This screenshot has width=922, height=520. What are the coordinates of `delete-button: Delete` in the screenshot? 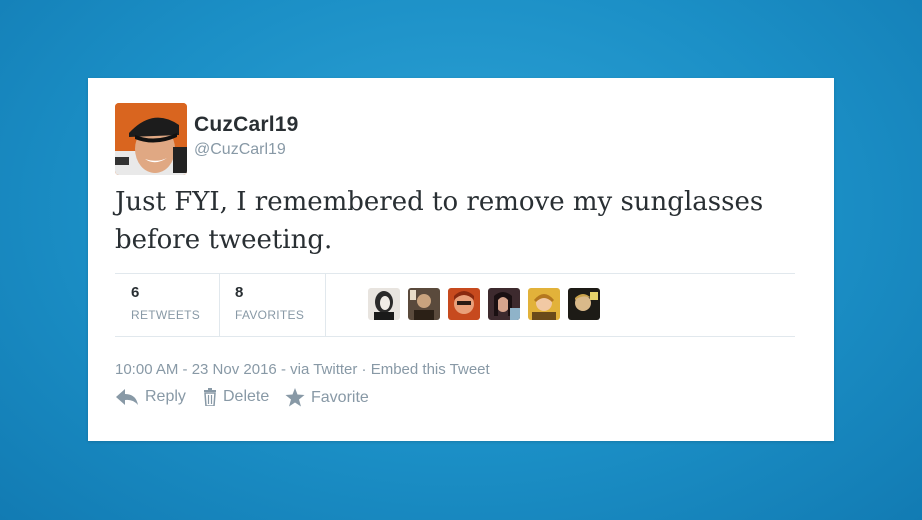 It's located at (236, 397).